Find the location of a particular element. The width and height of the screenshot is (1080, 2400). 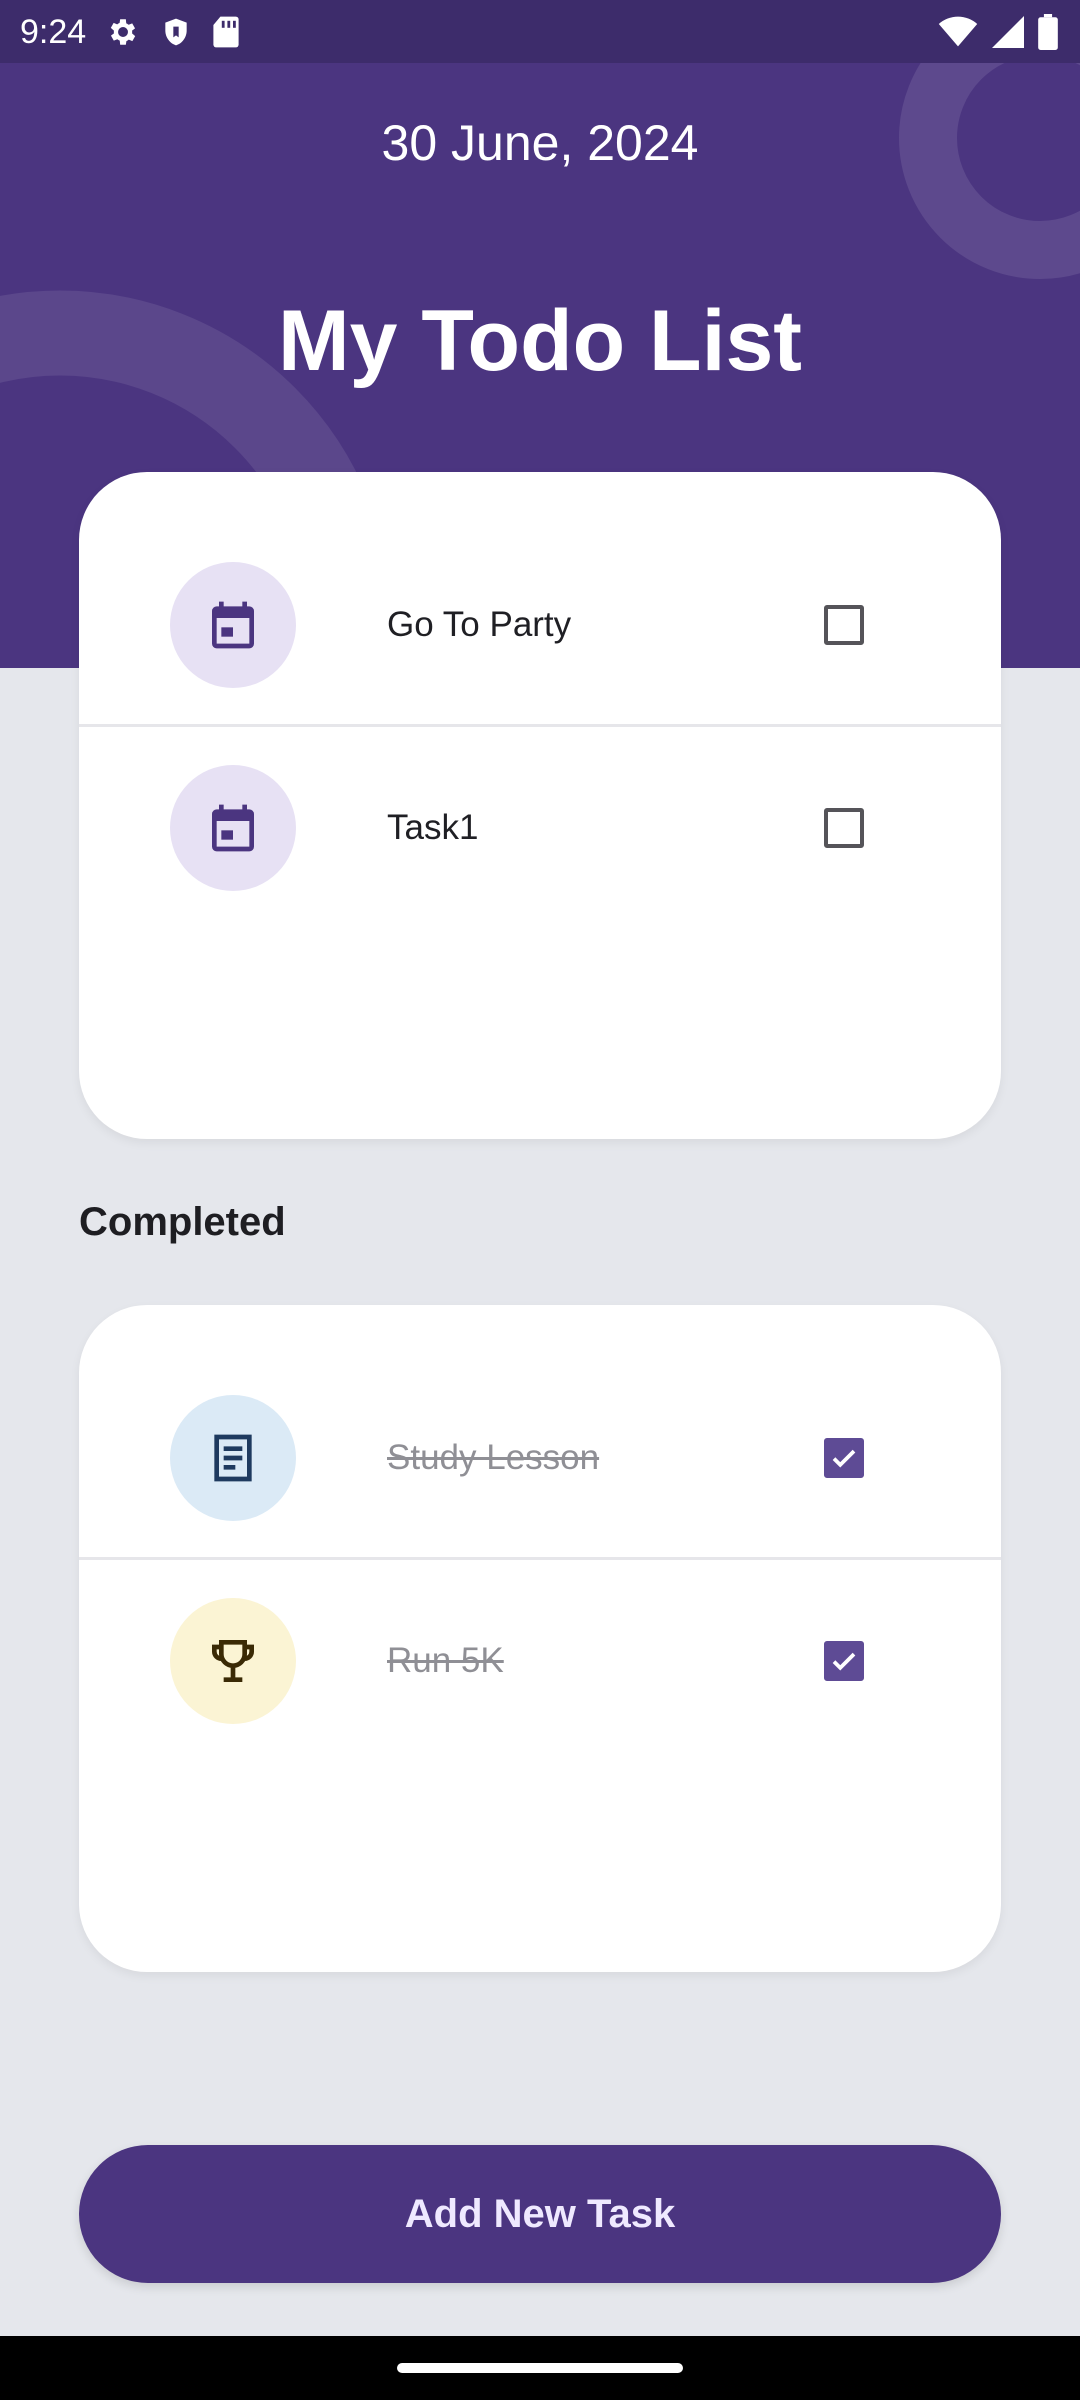

task-row: Go To Party is located at coordinates (540, 580).